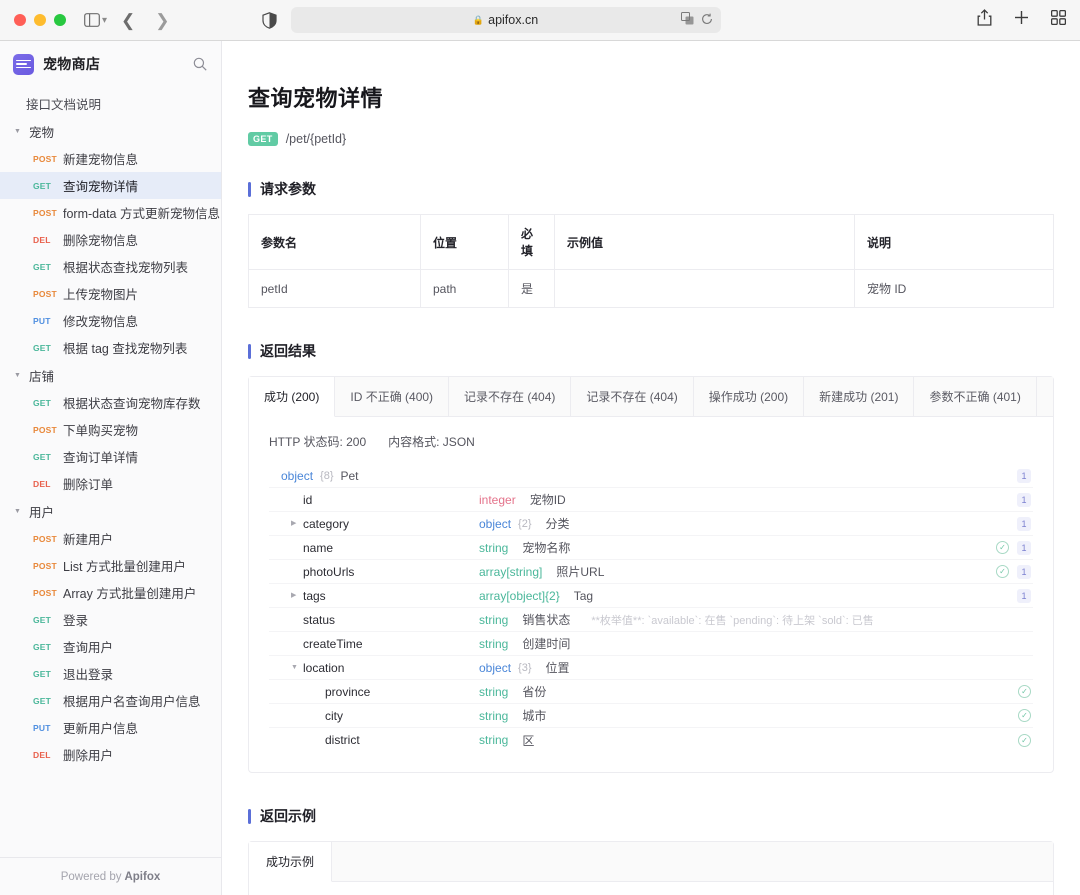  What do you see at coordinates (110, 429) in the screenshot?
I see `sidebar-item-下单购买宠物: POST 下单购买宠物` at bounding box center [110, 429].